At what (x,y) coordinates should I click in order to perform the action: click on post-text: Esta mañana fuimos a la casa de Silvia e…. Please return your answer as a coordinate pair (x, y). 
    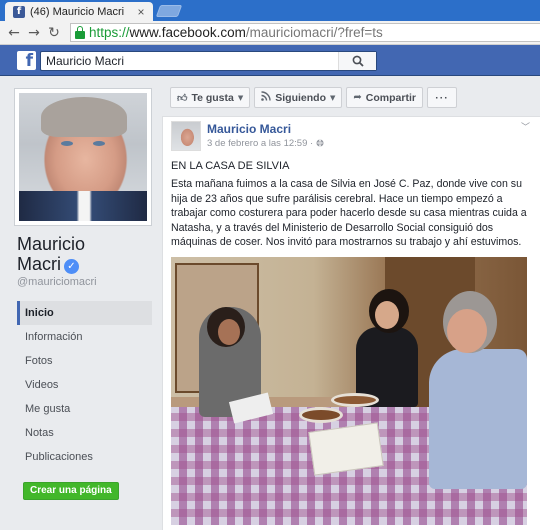
    Looking at the image, I should click on (349, 213).